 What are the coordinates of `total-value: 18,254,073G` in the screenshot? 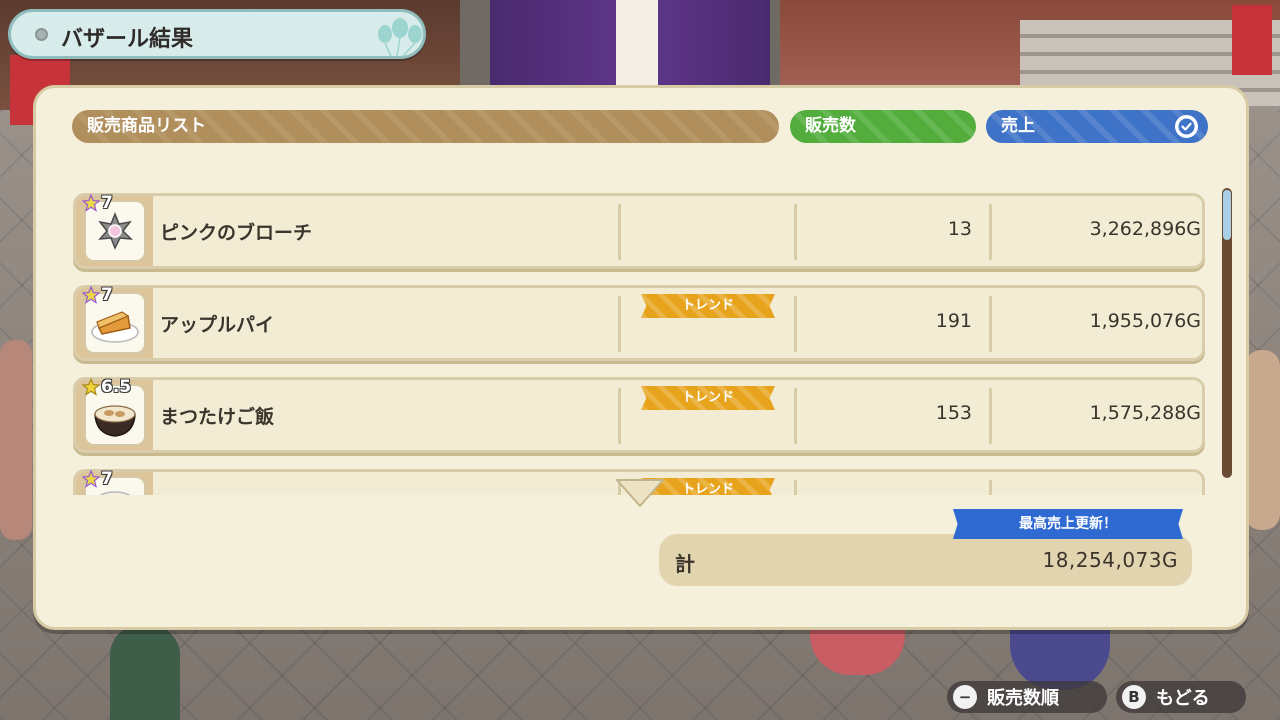 It's located at (1110, 560).